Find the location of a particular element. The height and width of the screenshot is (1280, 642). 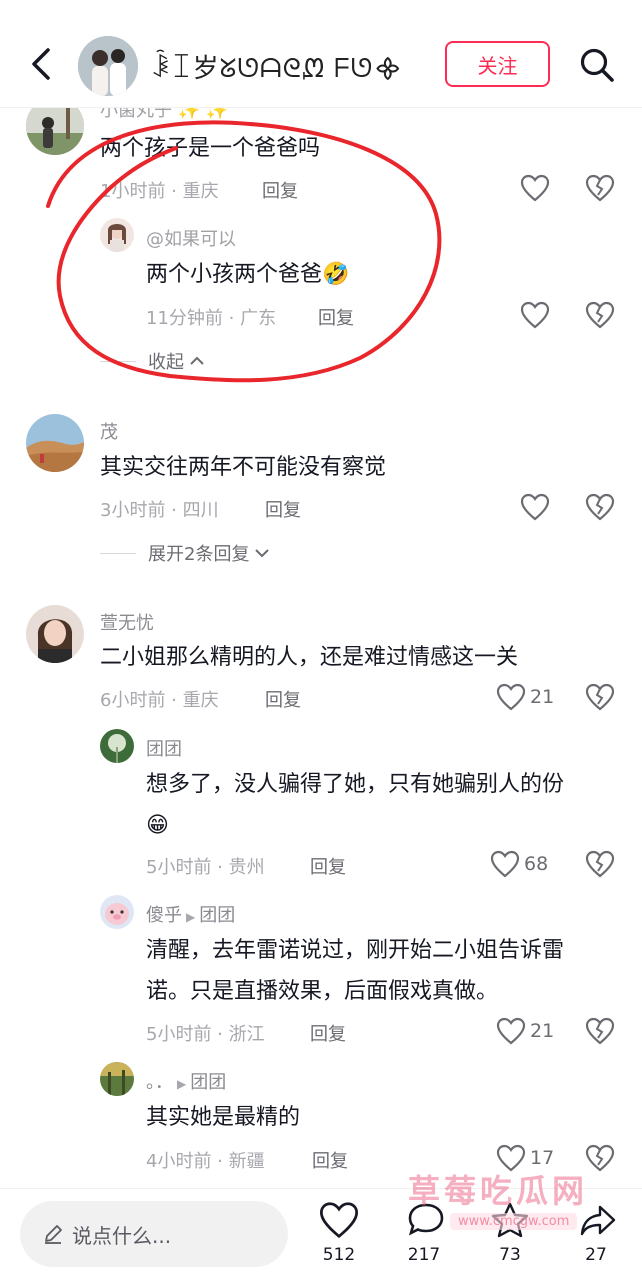

back-button is located at coordinates (42, 64).